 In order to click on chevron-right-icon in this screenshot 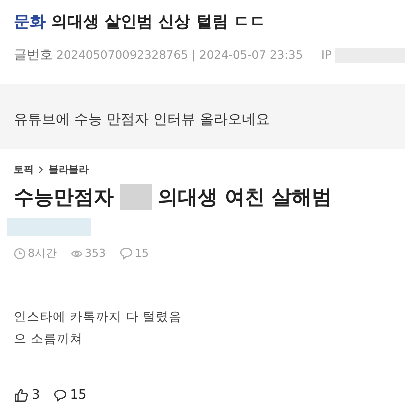, I will do `click(41, 170)`.